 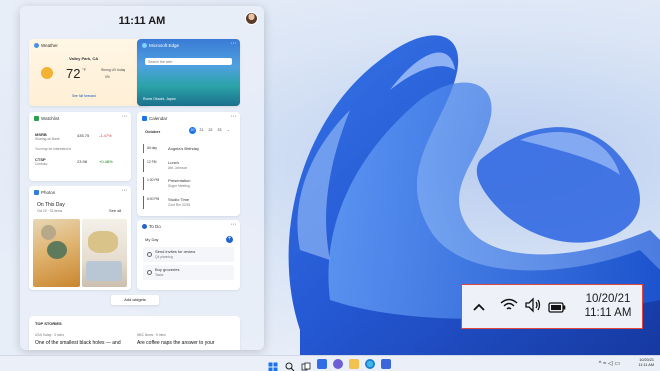 What do you see at coordinates (152, 162) in the screenshot?
I see `event-time: 12 PM` at bounding box center [152, 162].